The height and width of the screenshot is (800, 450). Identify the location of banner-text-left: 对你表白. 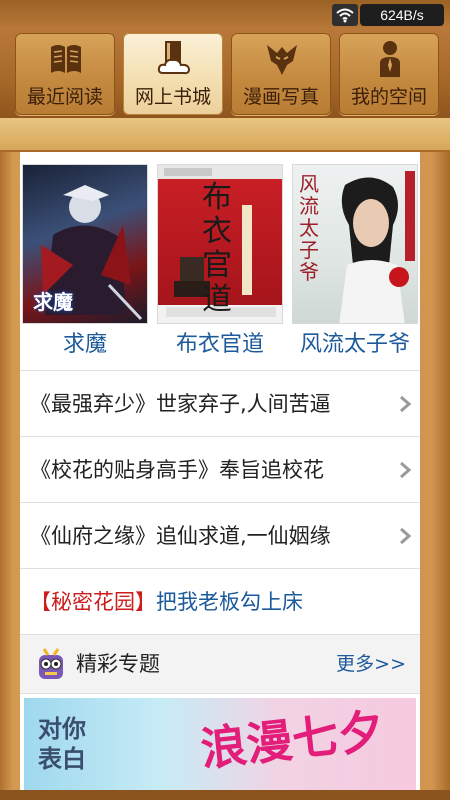
(62, 744).